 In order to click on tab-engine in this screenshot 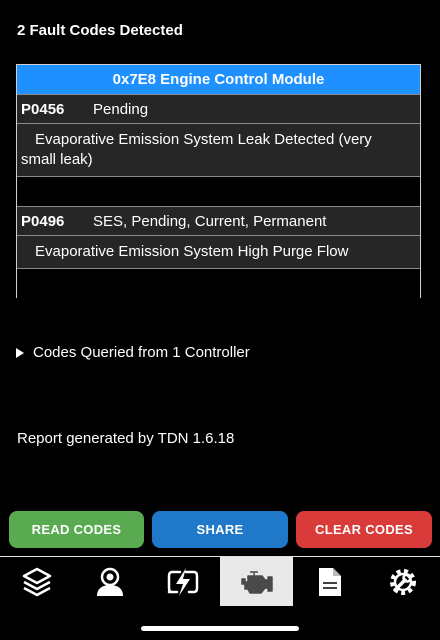, I will do `click(256, 581)`.